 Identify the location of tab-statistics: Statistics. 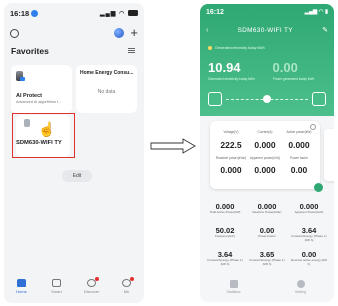
(234, 291).